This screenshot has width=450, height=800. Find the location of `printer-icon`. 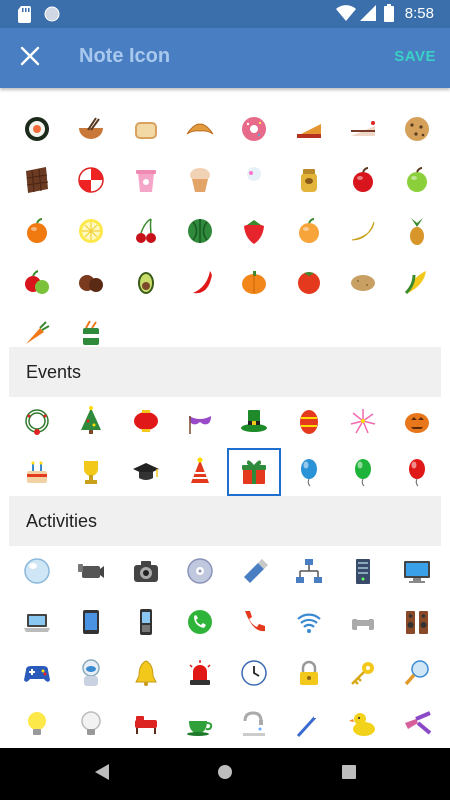

printer-icon is located at coordinates (363, 622).